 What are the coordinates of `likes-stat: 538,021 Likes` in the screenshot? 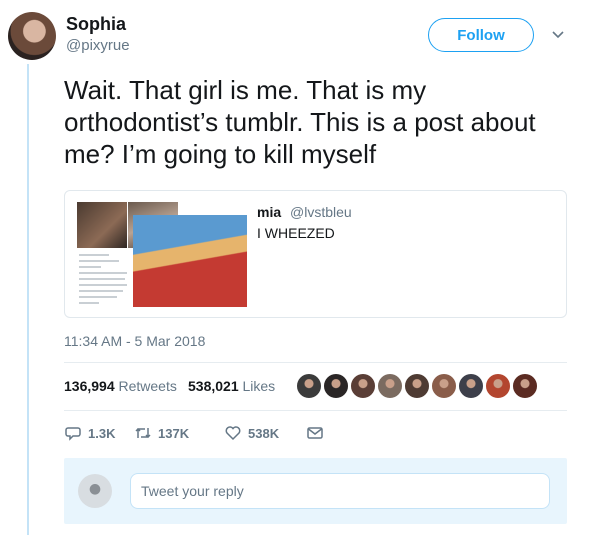 It's located at (231, 386).